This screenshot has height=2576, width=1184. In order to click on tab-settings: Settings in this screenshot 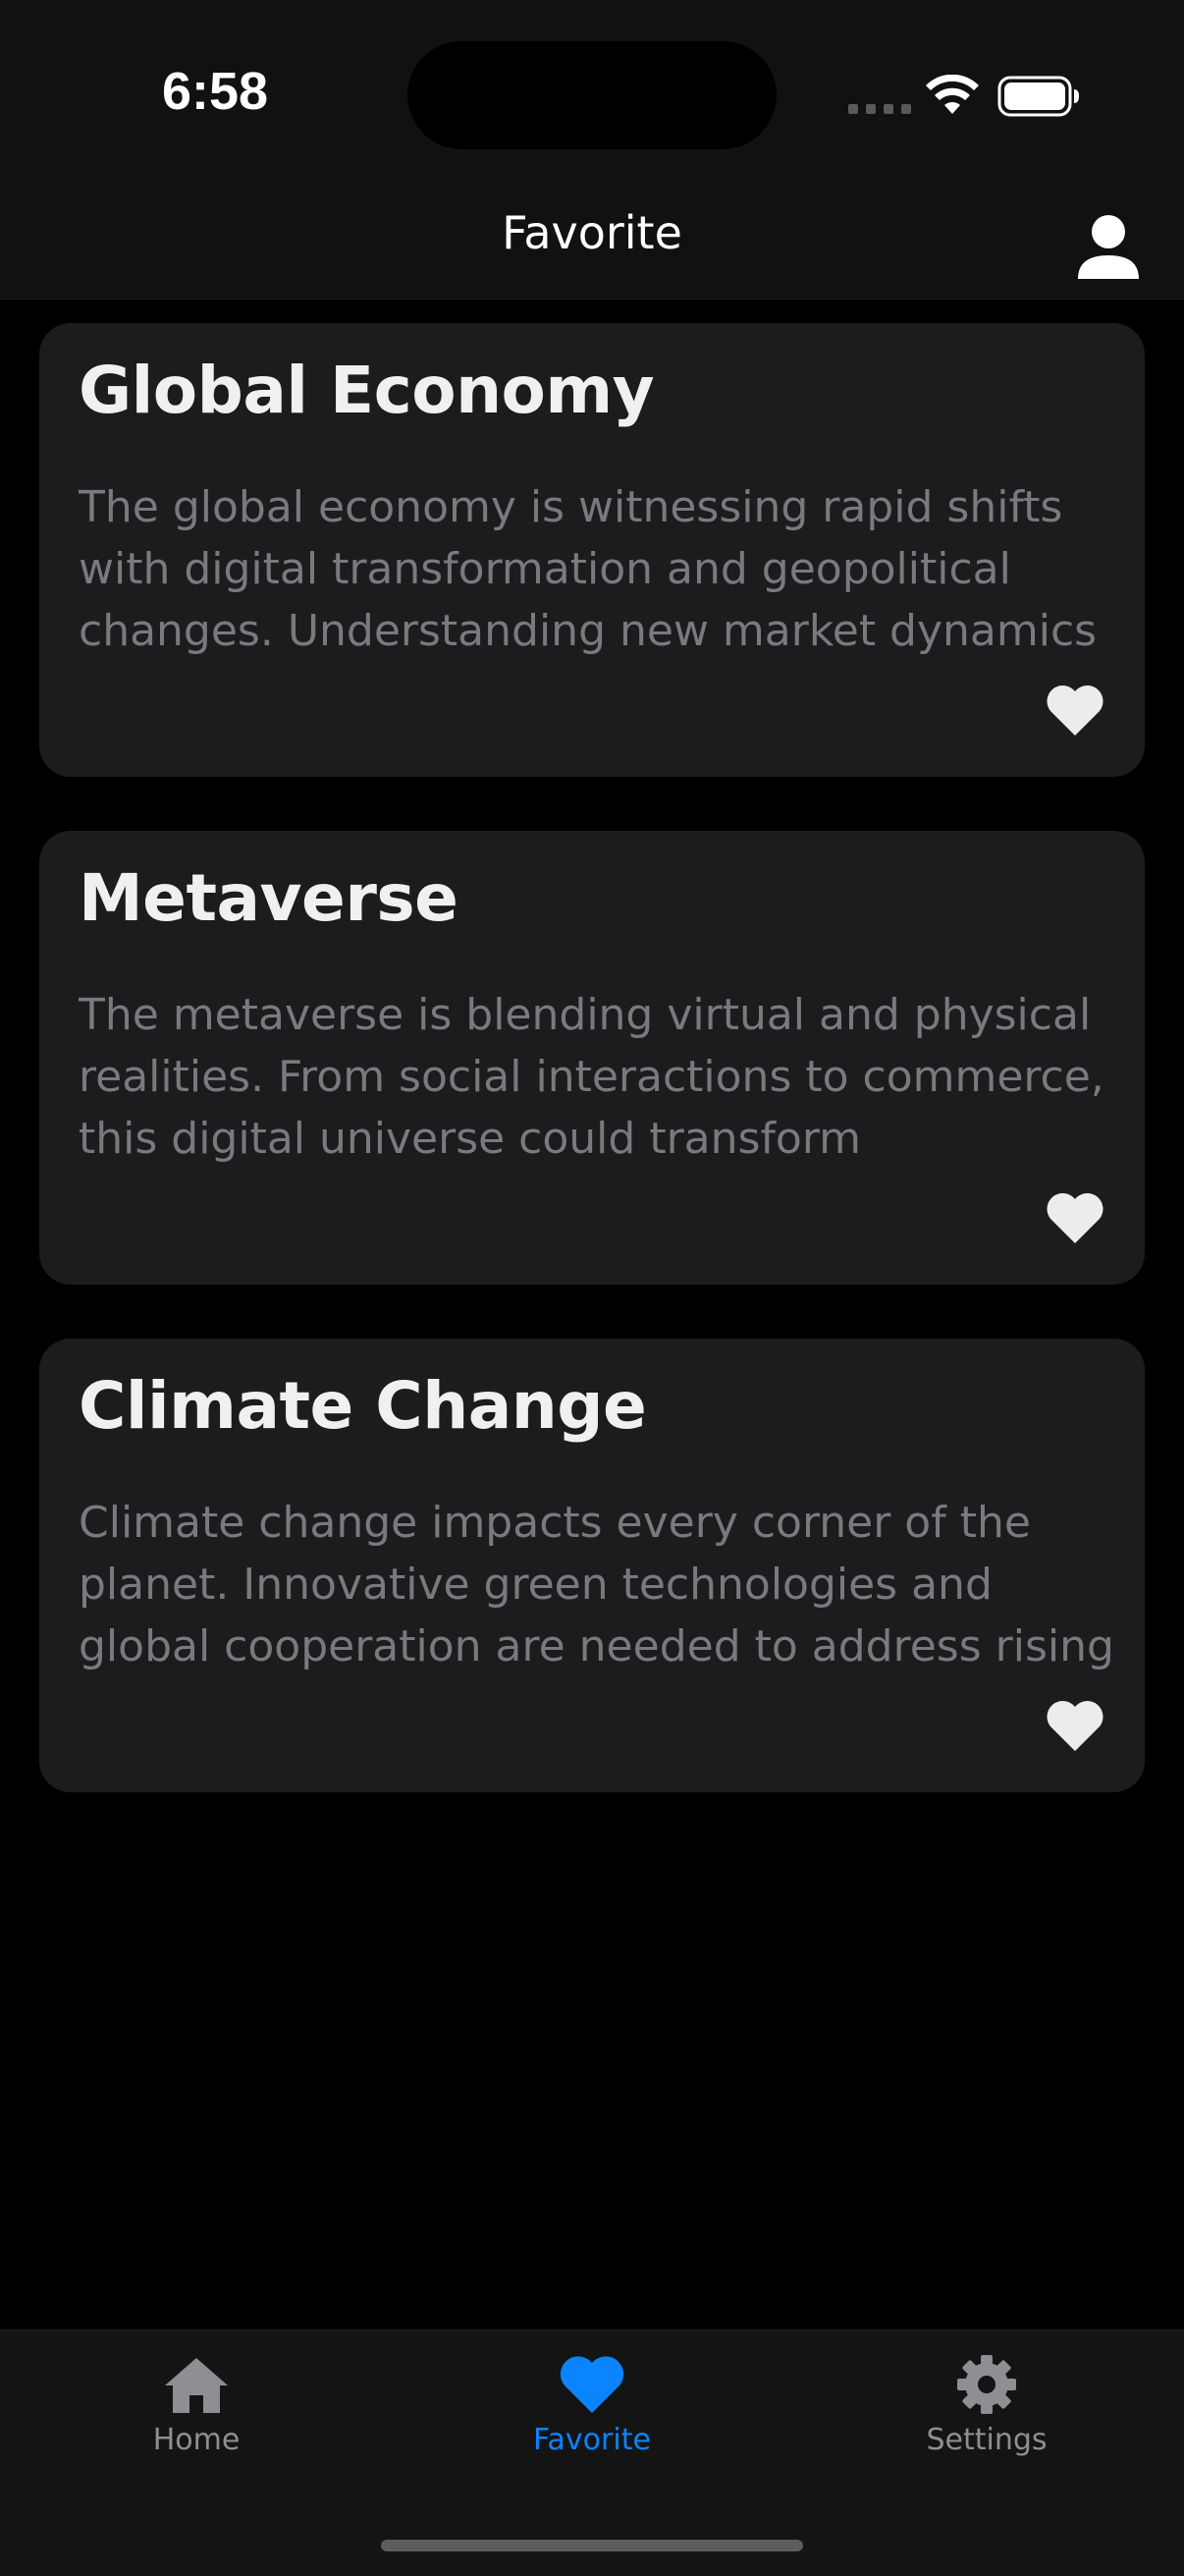, I will do `click(986, 2423)`.